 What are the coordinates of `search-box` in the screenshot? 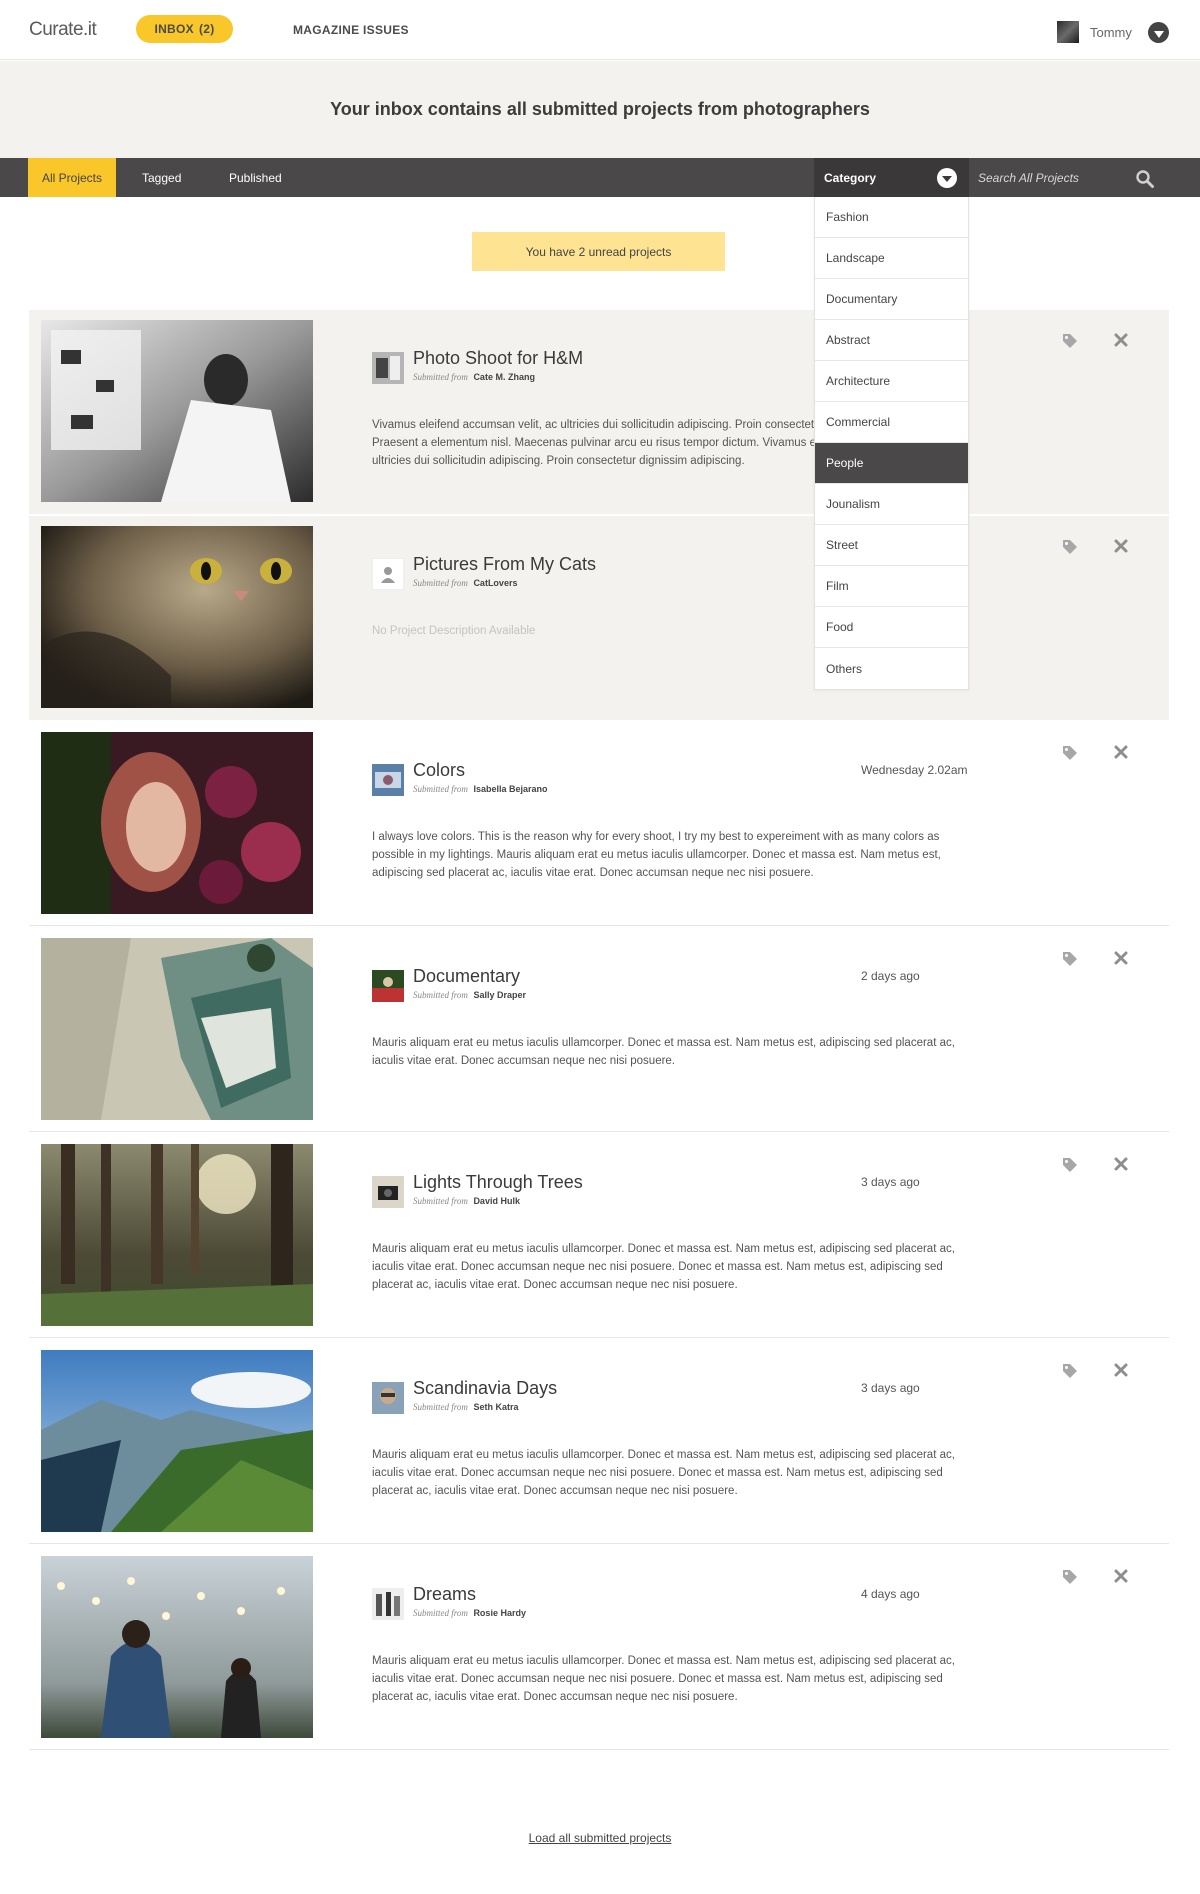 It's located at (1084, 177).